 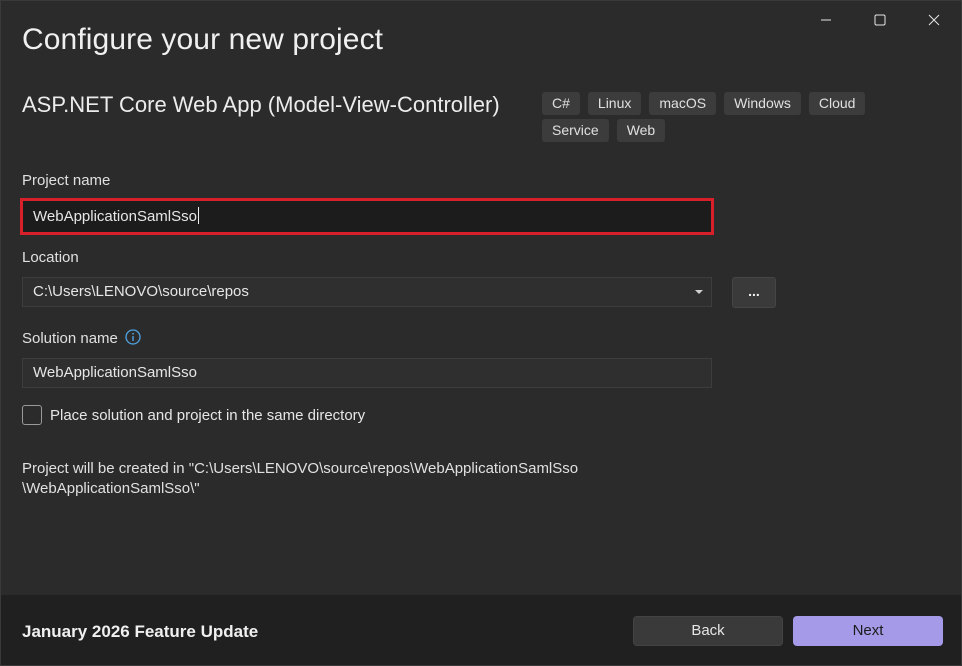 I want to click on tag-service: Service, so click(x=575, y=130).